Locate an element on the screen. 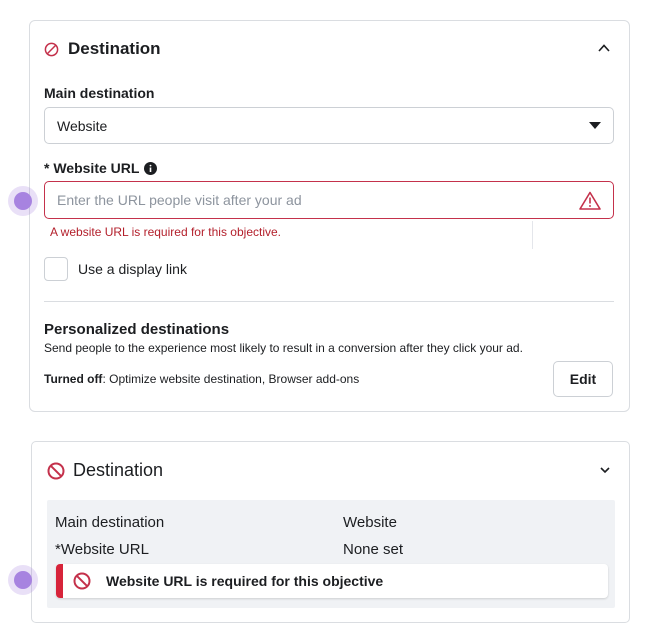  website-url-label-row: * Website URL is located at coordinates (101, 168).